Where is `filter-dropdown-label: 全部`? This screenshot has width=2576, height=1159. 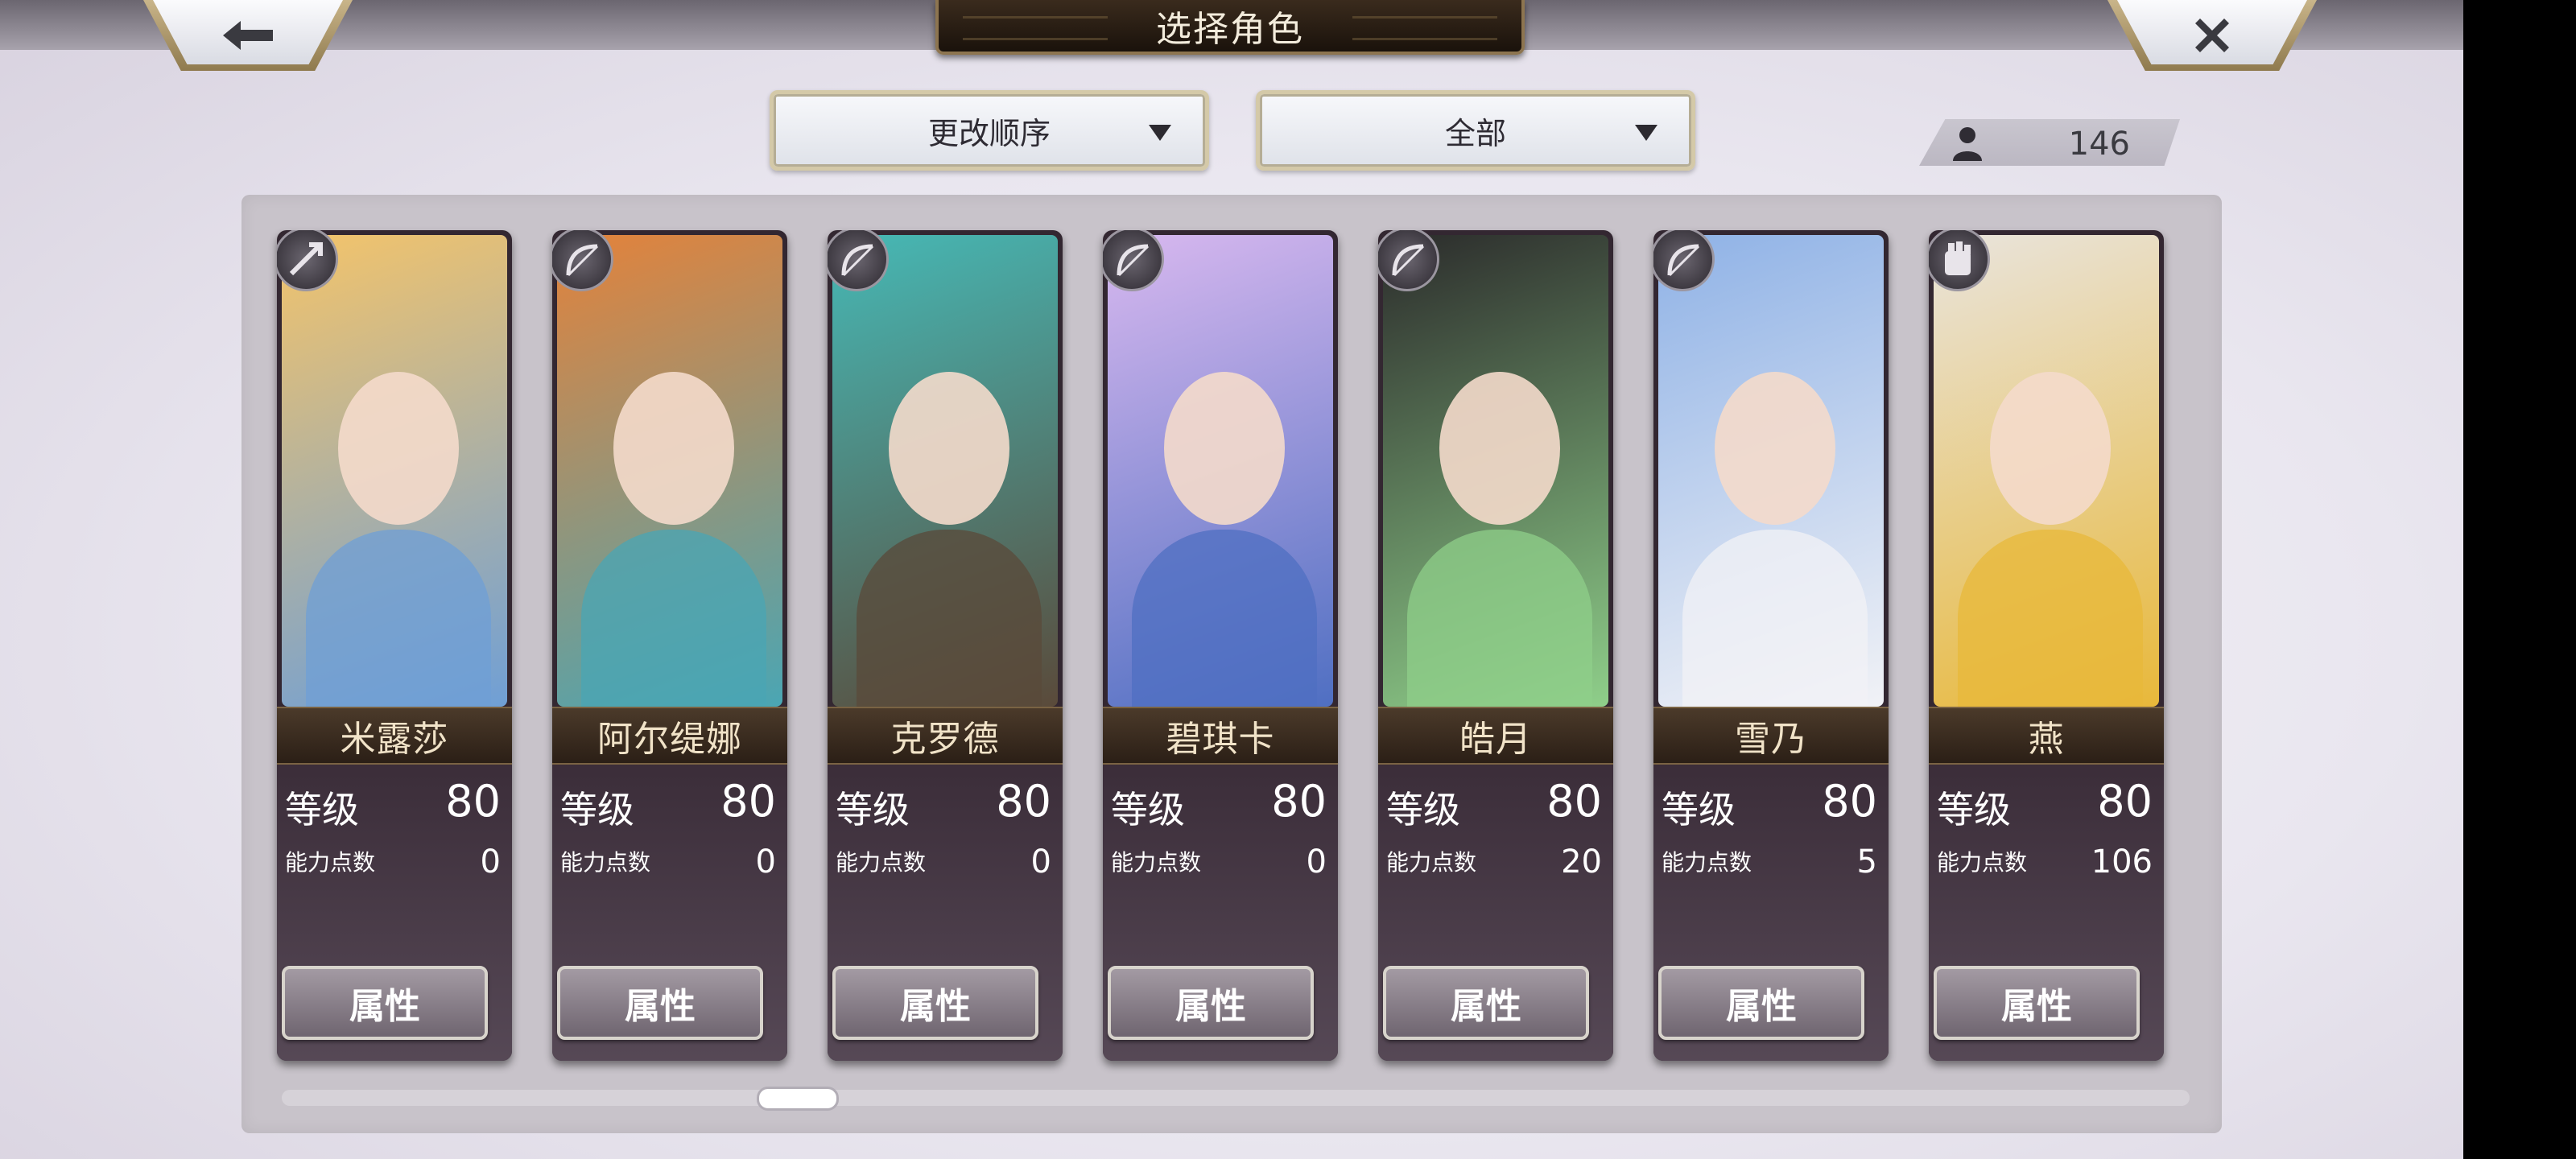 filter-dropdown-label: 全部 is located at coordinates (1475, 133).